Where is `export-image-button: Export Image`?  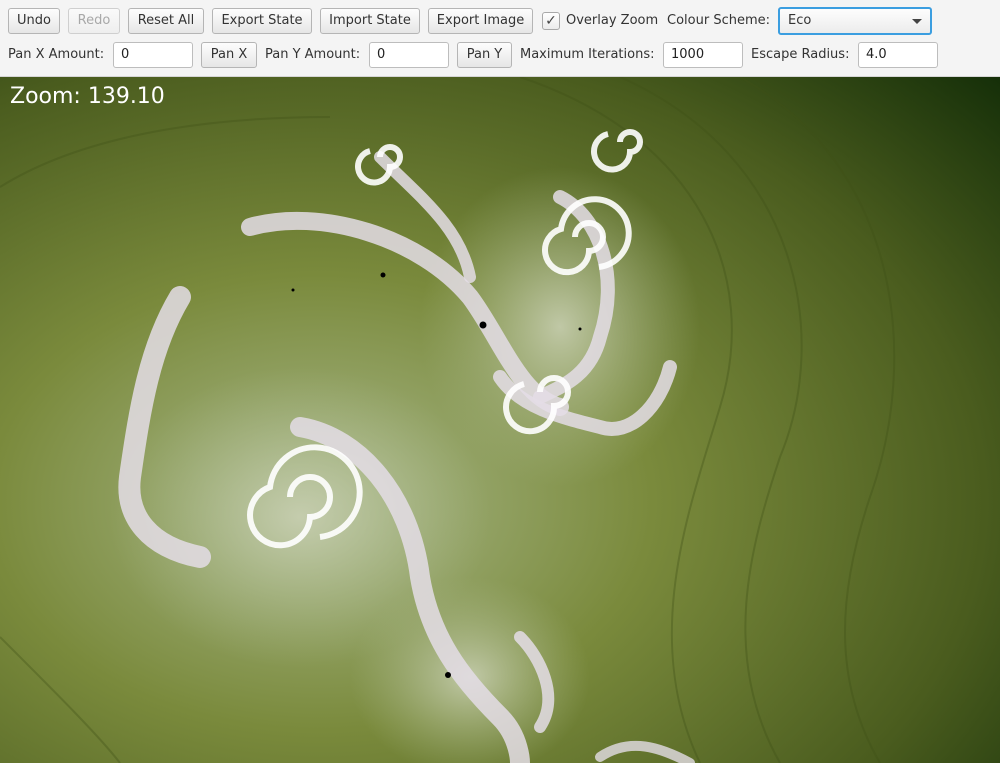
export-image-button: Export Image is located at coordinates (480, 21).